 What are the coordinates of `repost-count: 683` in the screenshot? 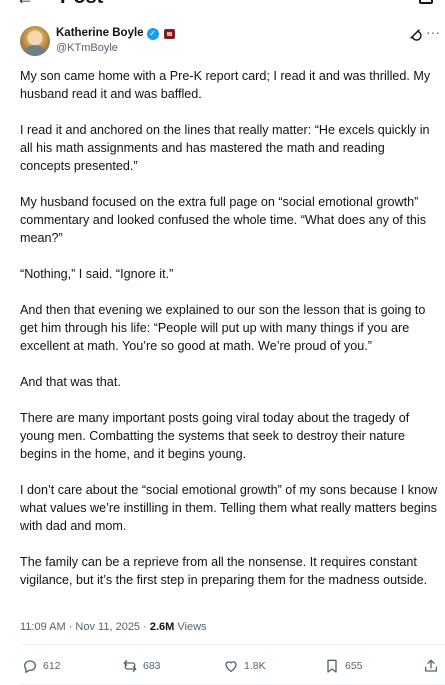 It's located at (152, 666).